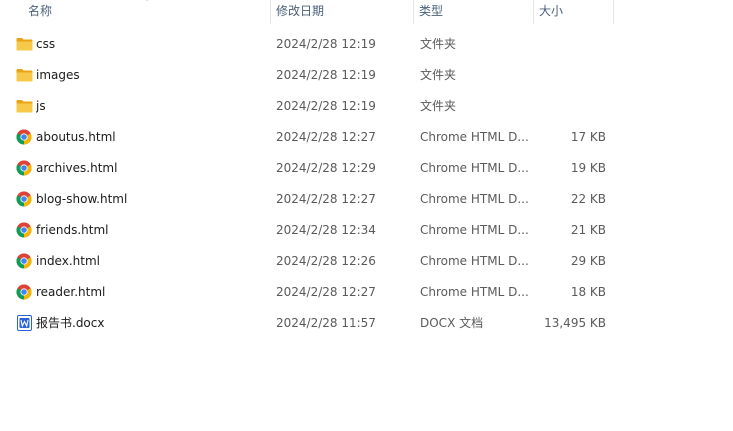  I want to click on file-modified-date: 2024/2/28 12:26, so click(326, 261).